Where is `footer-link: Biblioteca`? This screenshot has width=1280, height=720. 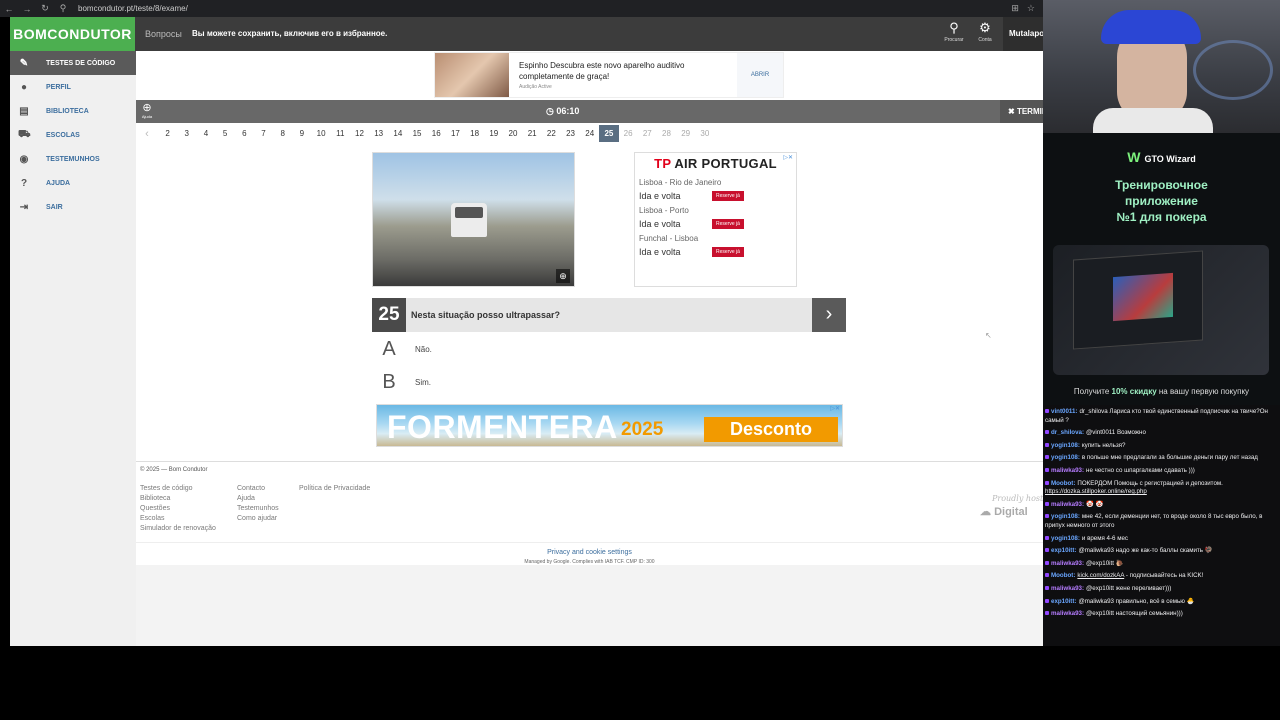
footer-link: Biblioteca is located at coordinates (178, 499).